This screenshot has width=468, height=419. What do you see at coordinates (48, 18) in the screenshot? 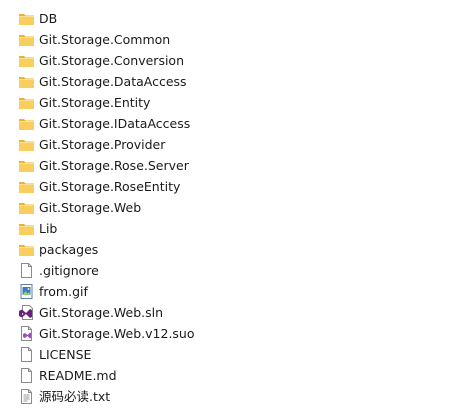
I see `file-name-label: DB` at bounding box center [48, 18].